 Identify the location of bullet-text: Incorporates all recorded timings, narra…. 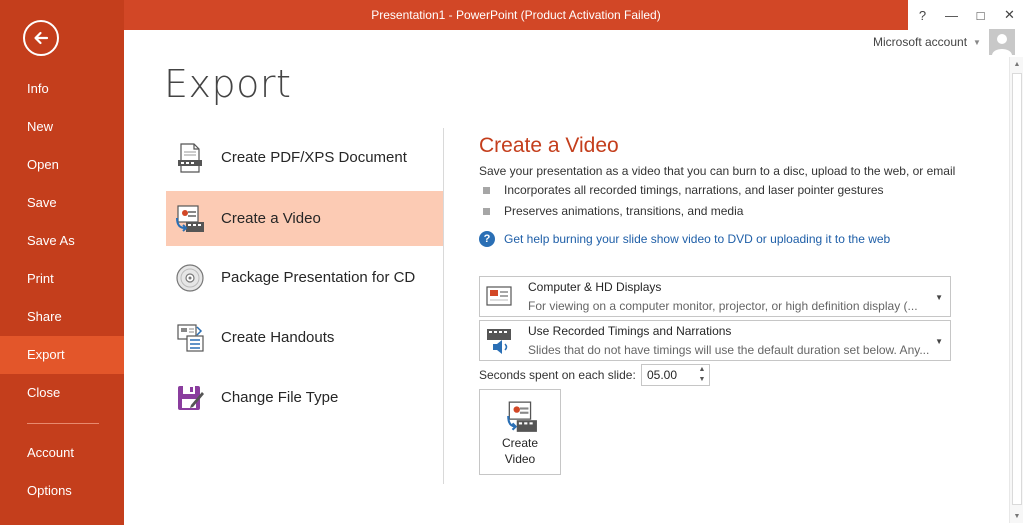
(694, 190).